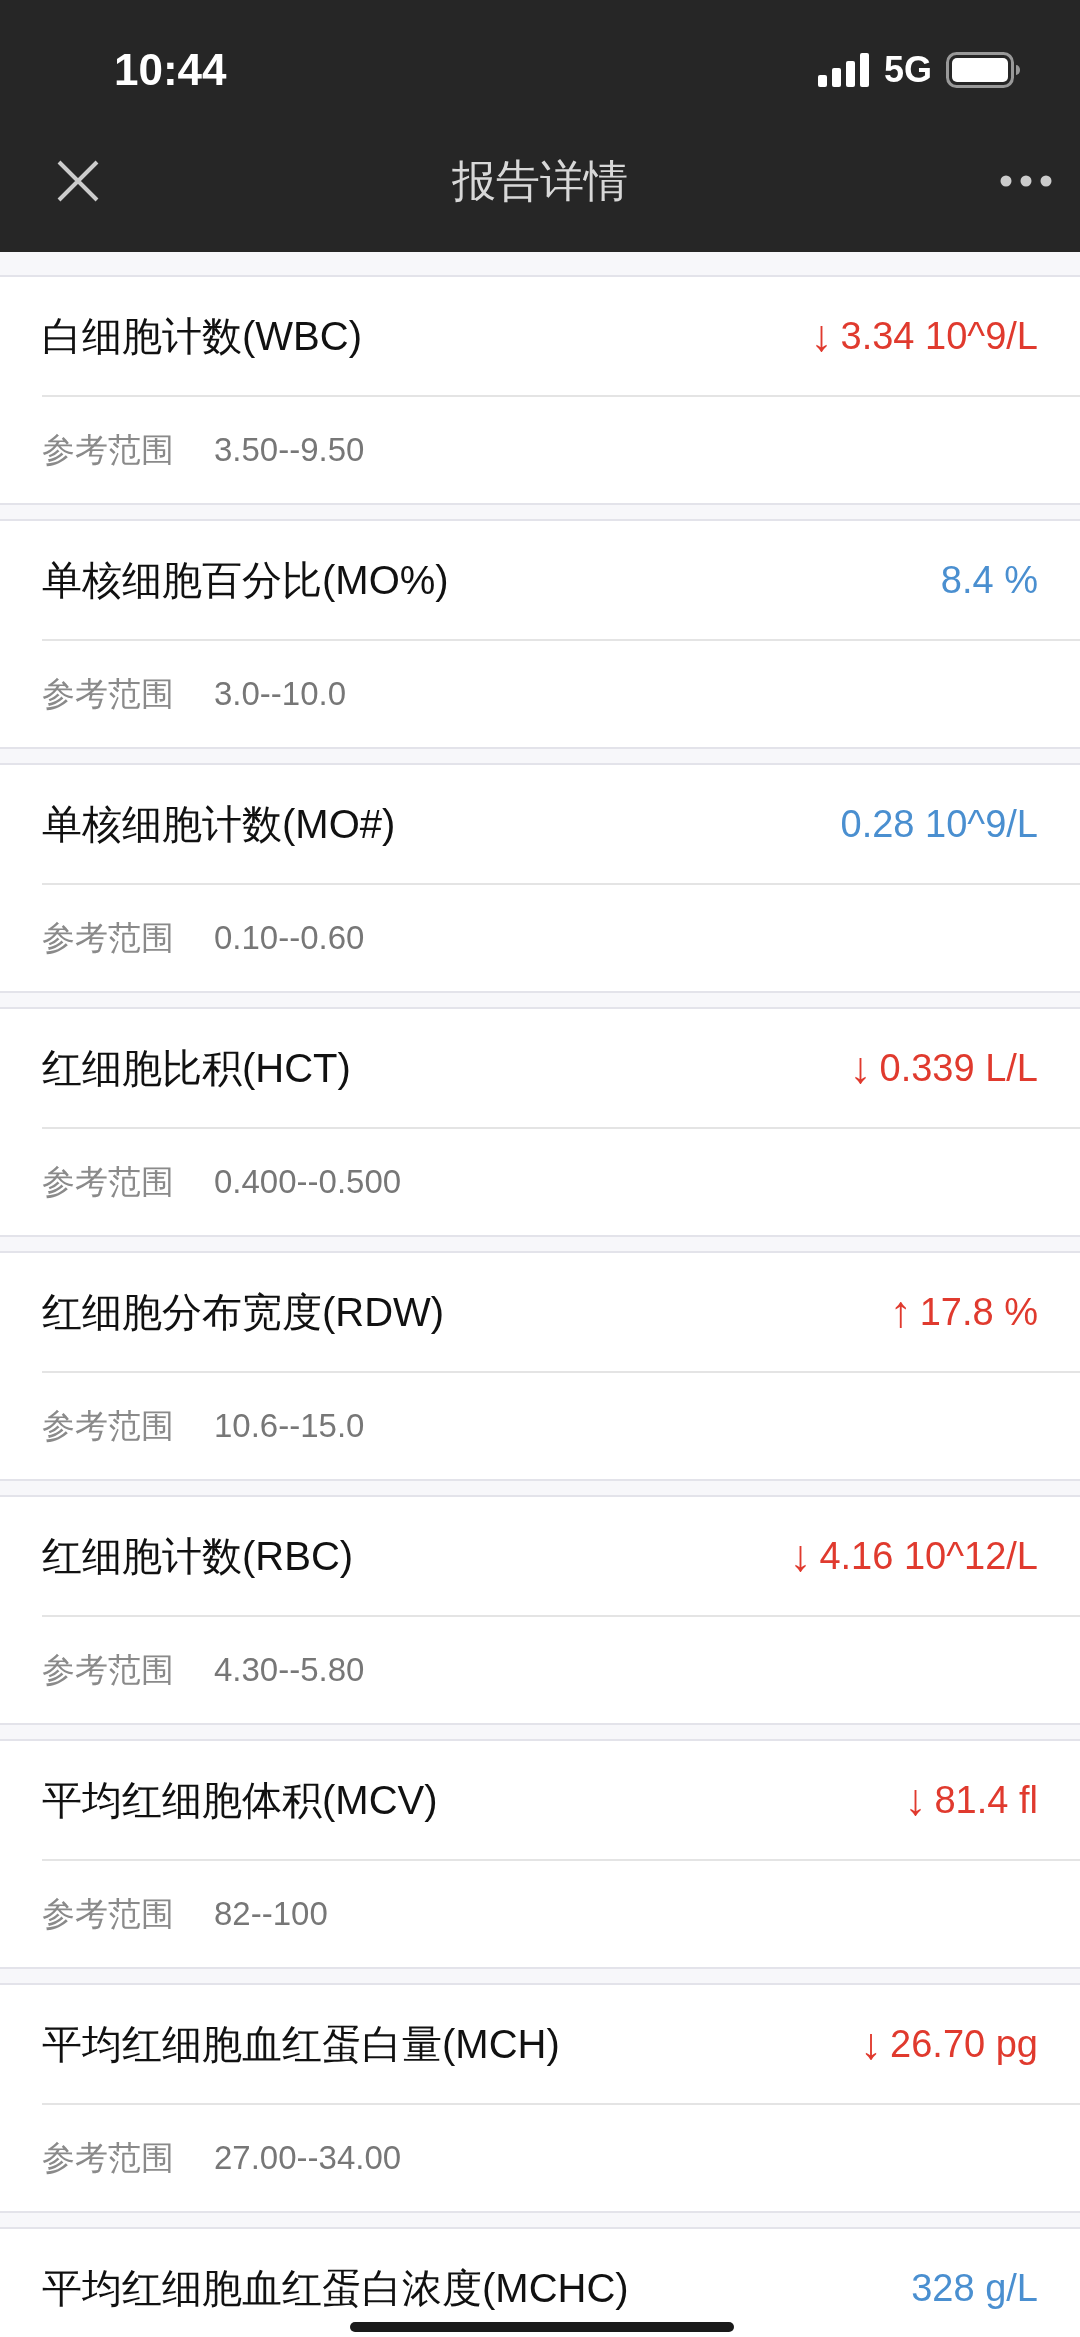 This screenshot has width=1080, height=2337. What do you see at coordinates (289, 938) in the screenshot?
I see `range-value: 0.10--0.60` at bounding box center [289, 938].